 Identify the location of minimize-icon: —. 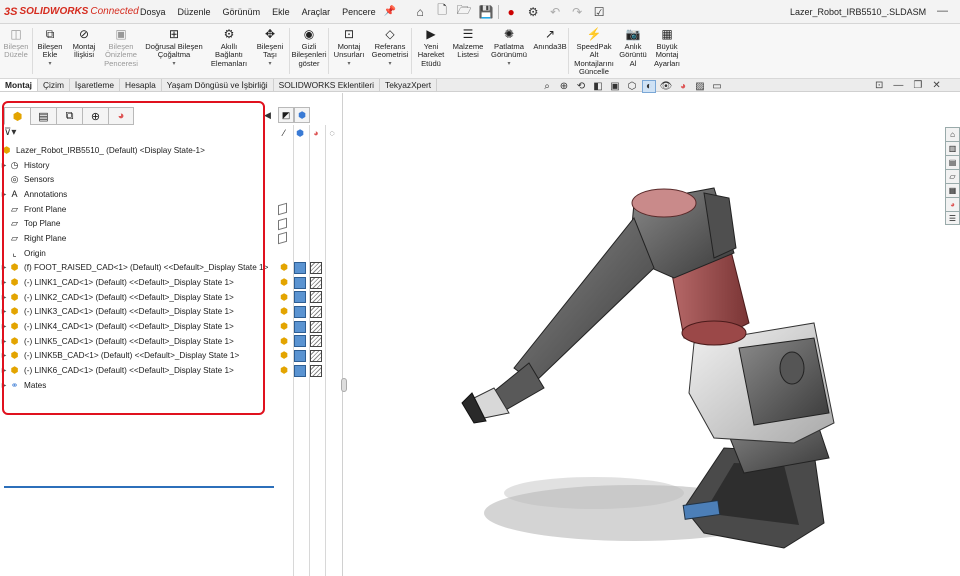
(942, 11).